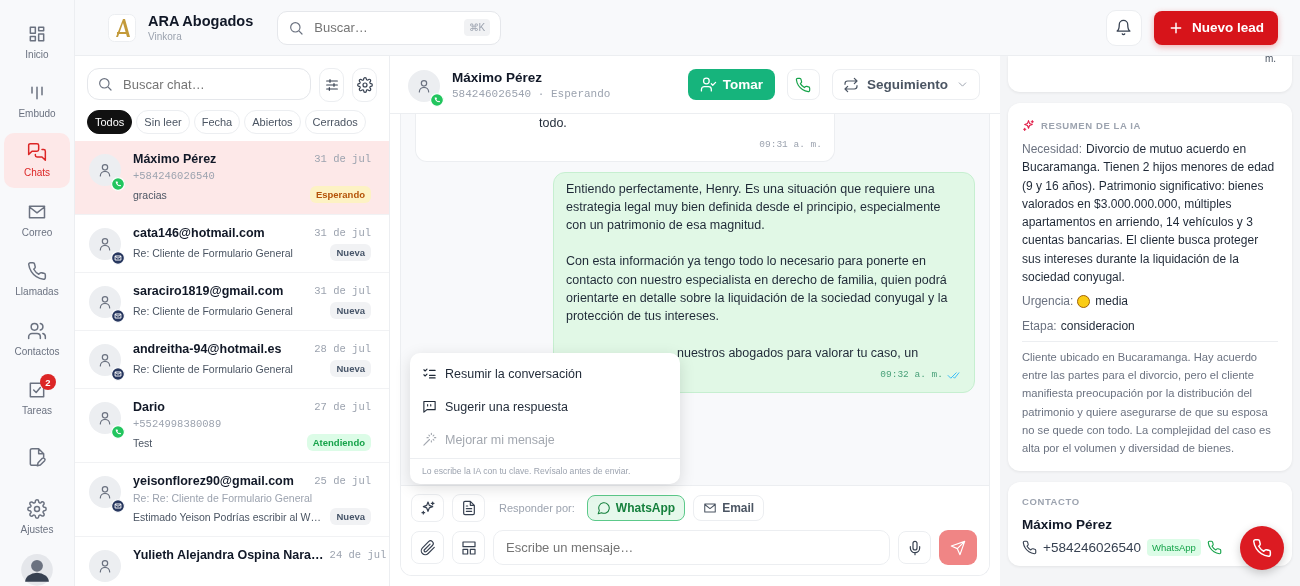 Image resolution: width=1300 pixels, height=586 pixels. Describe the element at coordinates (149, 407) in the screenshot. I see `chat-name: Dario` at that location.